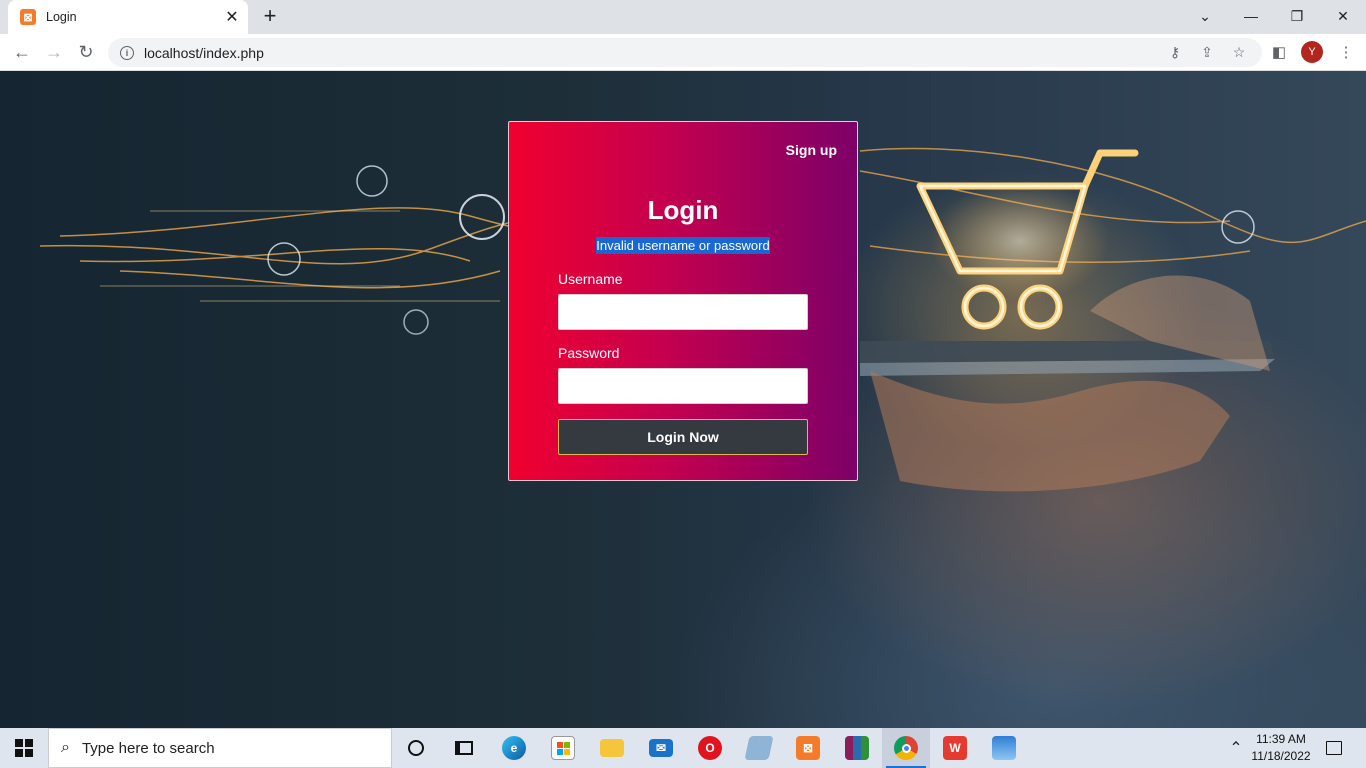  What do you see at coordinates (661, 748) in the screenshot?
I see `mail-icon: ✉` at bounding box center [661, 748].